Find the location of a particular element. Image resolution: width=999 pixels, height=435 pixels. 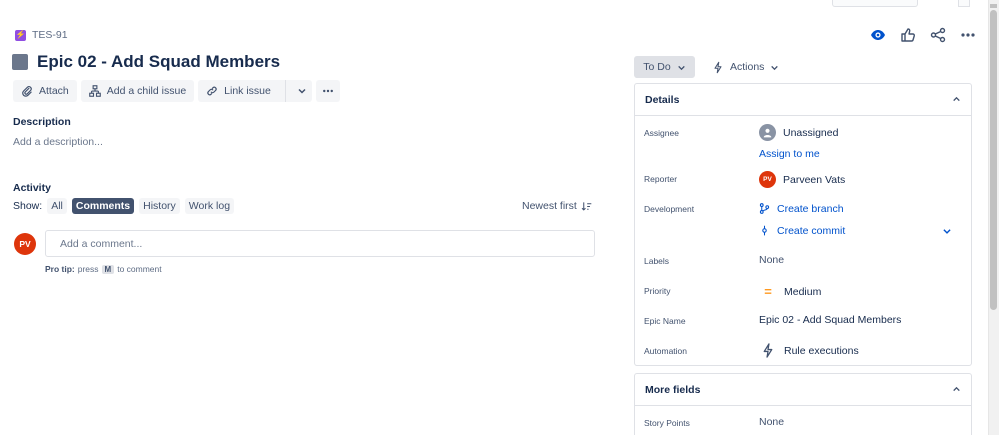

issue-type-icon is located at coordinates (20, 62).